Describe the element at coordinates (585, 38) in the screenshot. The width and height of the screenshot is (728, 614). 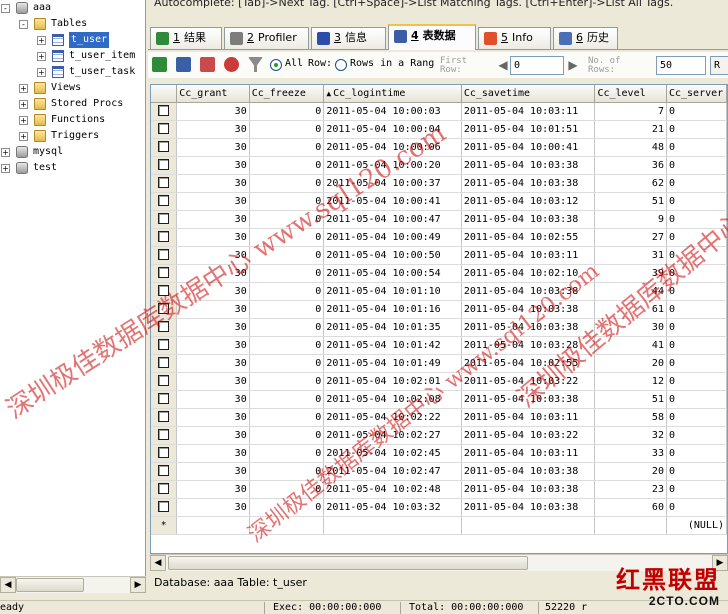
I see `tab-6: 6 历史` at that location.